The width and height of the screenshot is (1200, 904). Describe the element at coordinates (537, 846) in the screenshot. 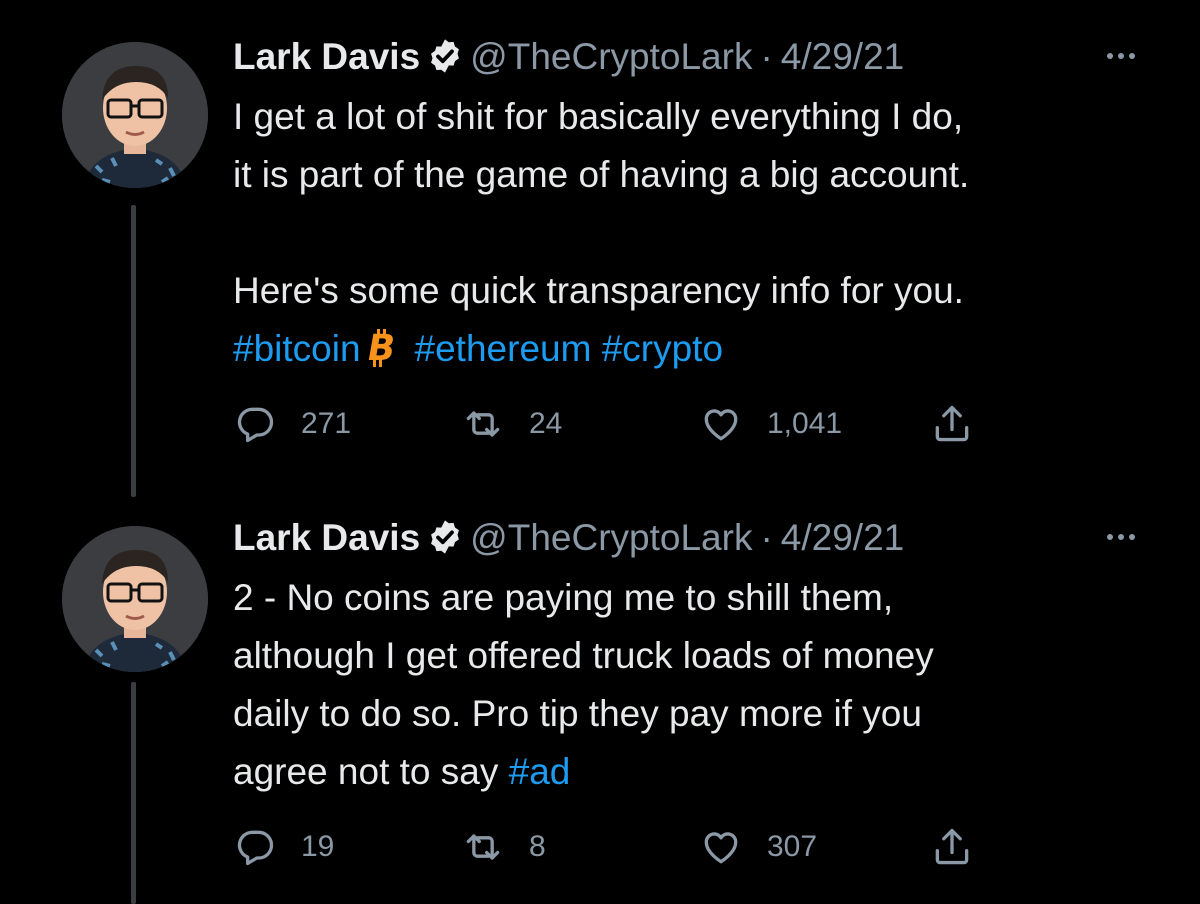

I see `retweet-count: 8` at that location.